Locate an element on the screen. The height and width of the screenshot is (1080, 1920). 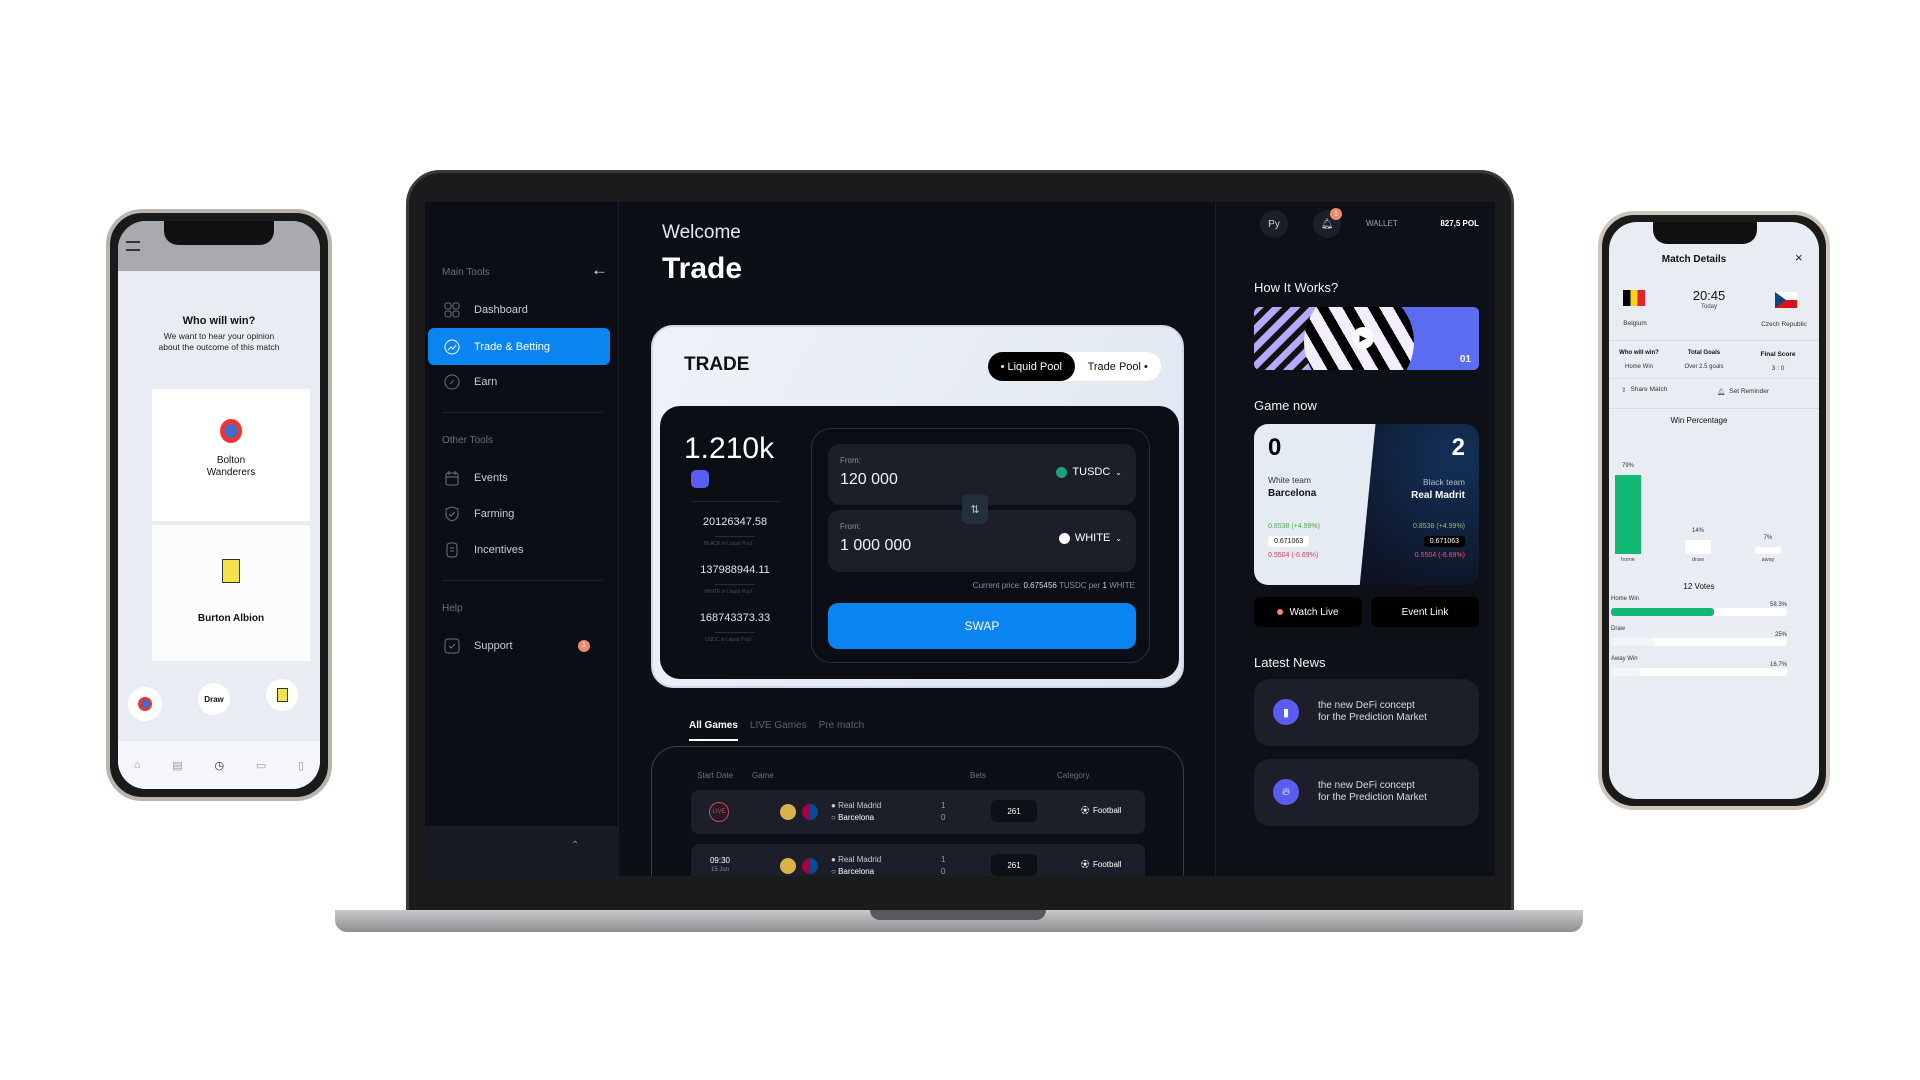
calendar-icon is located at coordinates (452, 477).